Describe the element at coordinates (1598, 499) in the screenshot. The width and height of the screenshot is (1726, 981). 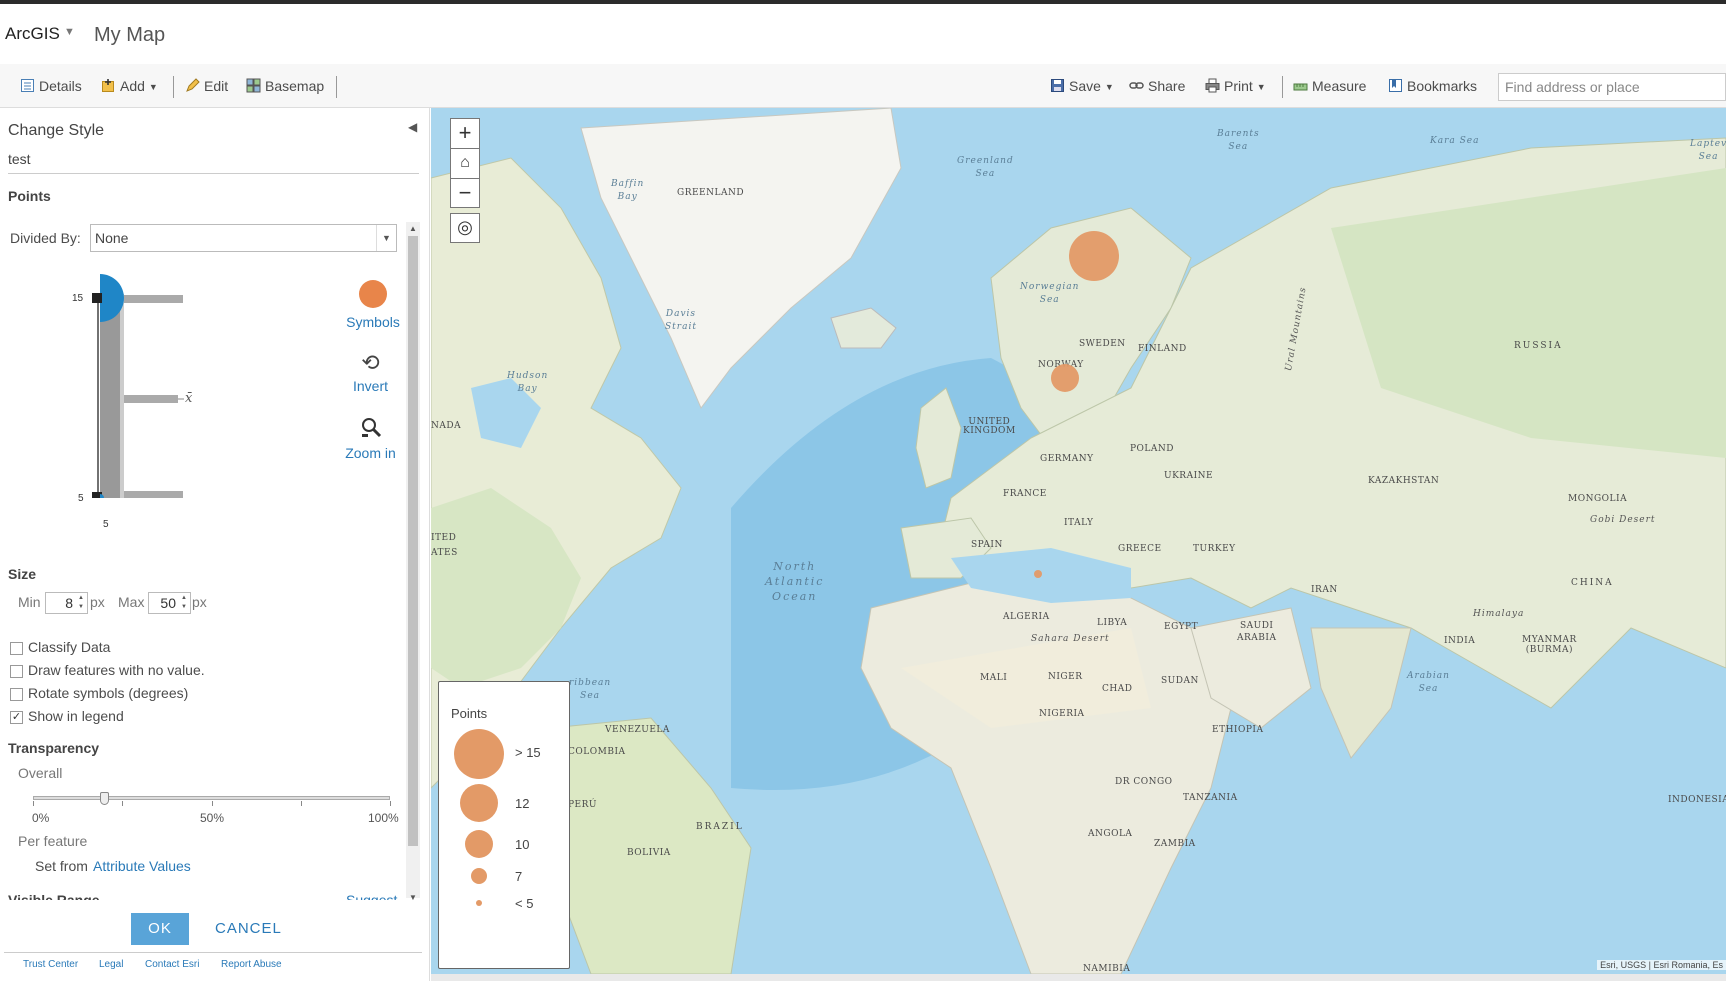
I see `map-label: MONGOLIA` at that location.